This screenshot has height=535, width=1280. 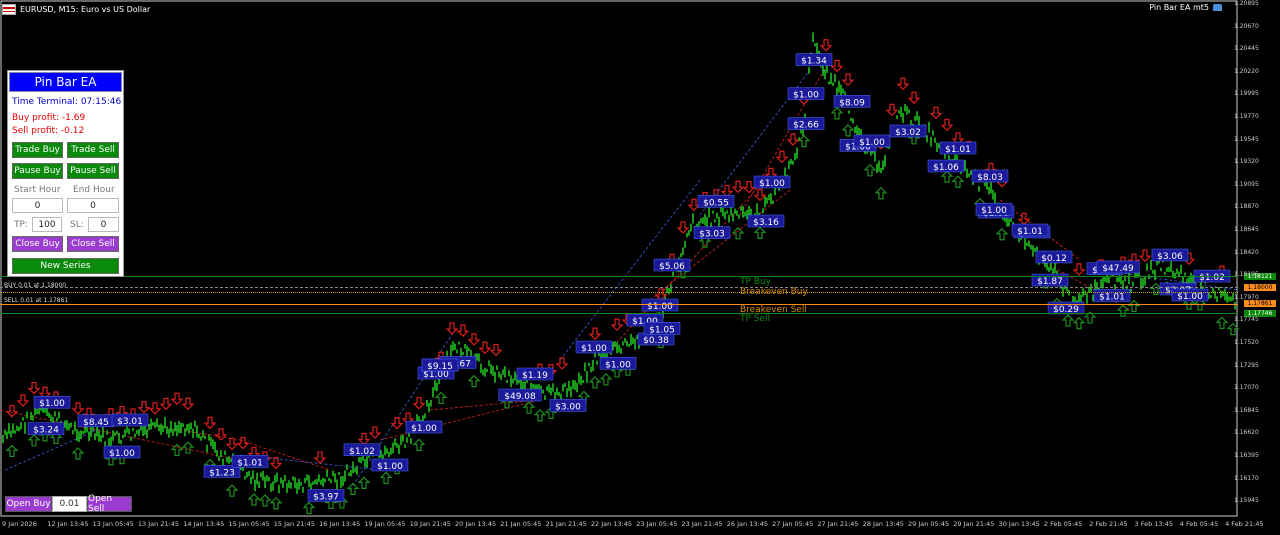 What do you see at coordinates (28, 504) in the screenshot?
I see `open-buy-button: Open Buy` at bounding box center [28, 504].